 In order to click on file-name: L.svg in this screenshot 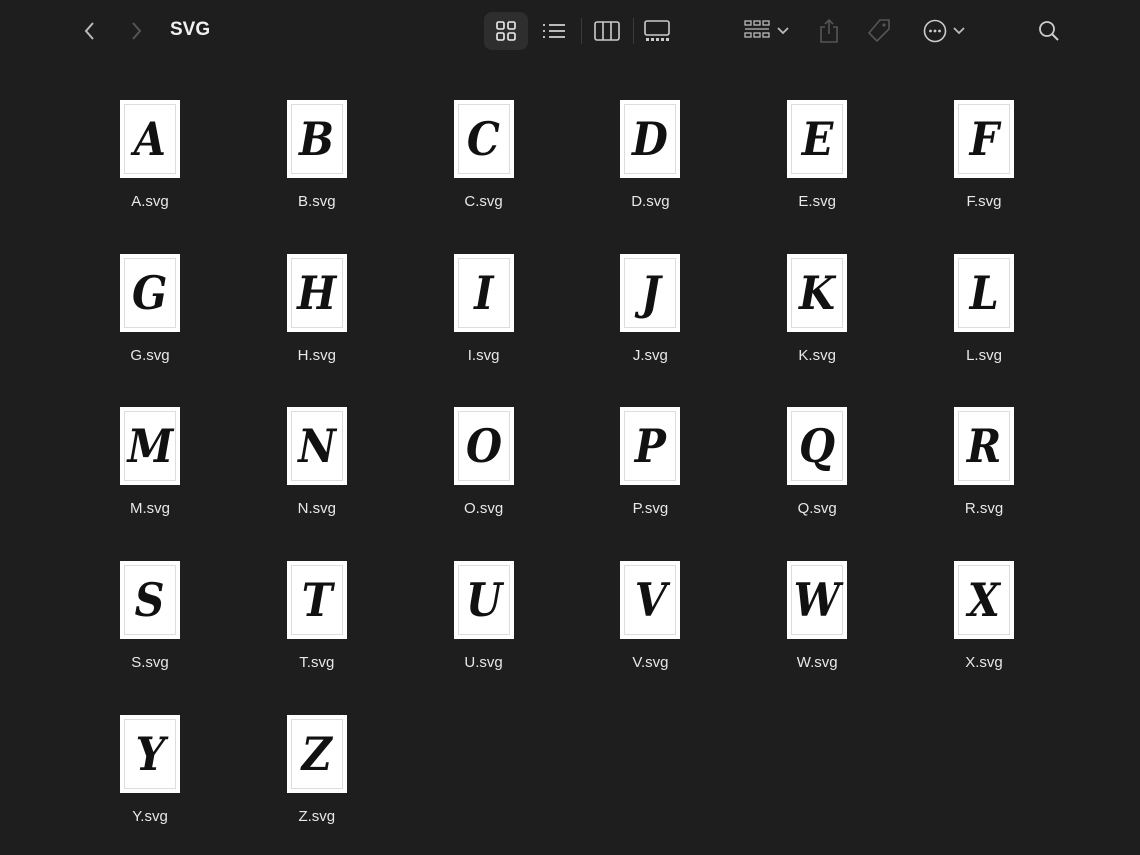, I will do `click(984, 355)`.